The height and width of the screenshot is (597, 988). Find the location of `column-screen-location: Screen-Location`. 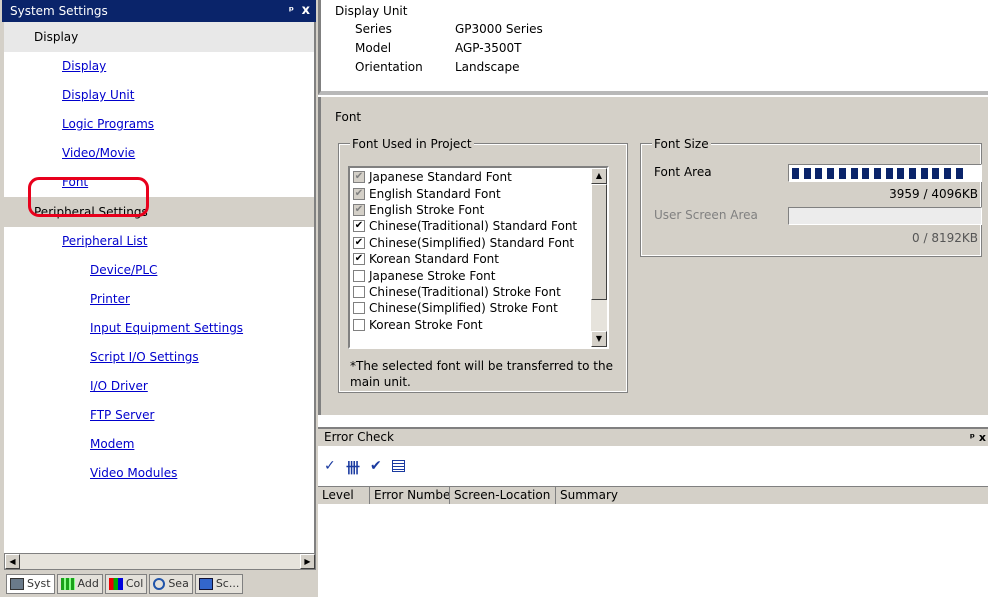

column-screen-location: Screen-Location is located at coordinates (503, 495).